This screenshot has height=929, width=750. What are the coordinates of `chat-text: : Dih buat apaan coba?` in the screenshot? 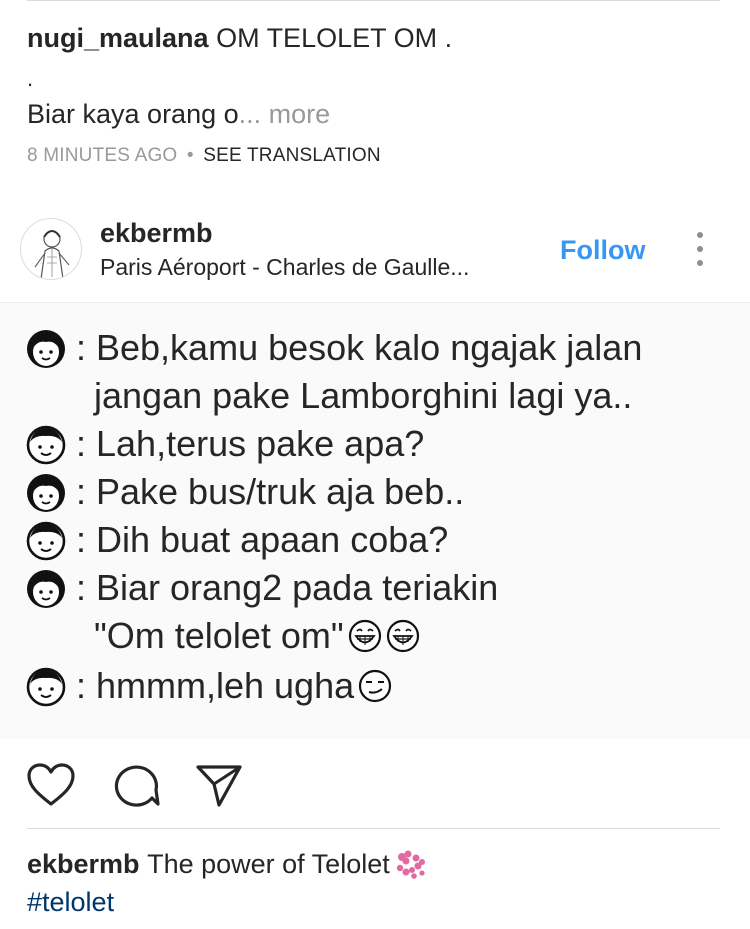 It's located at (262, 539).